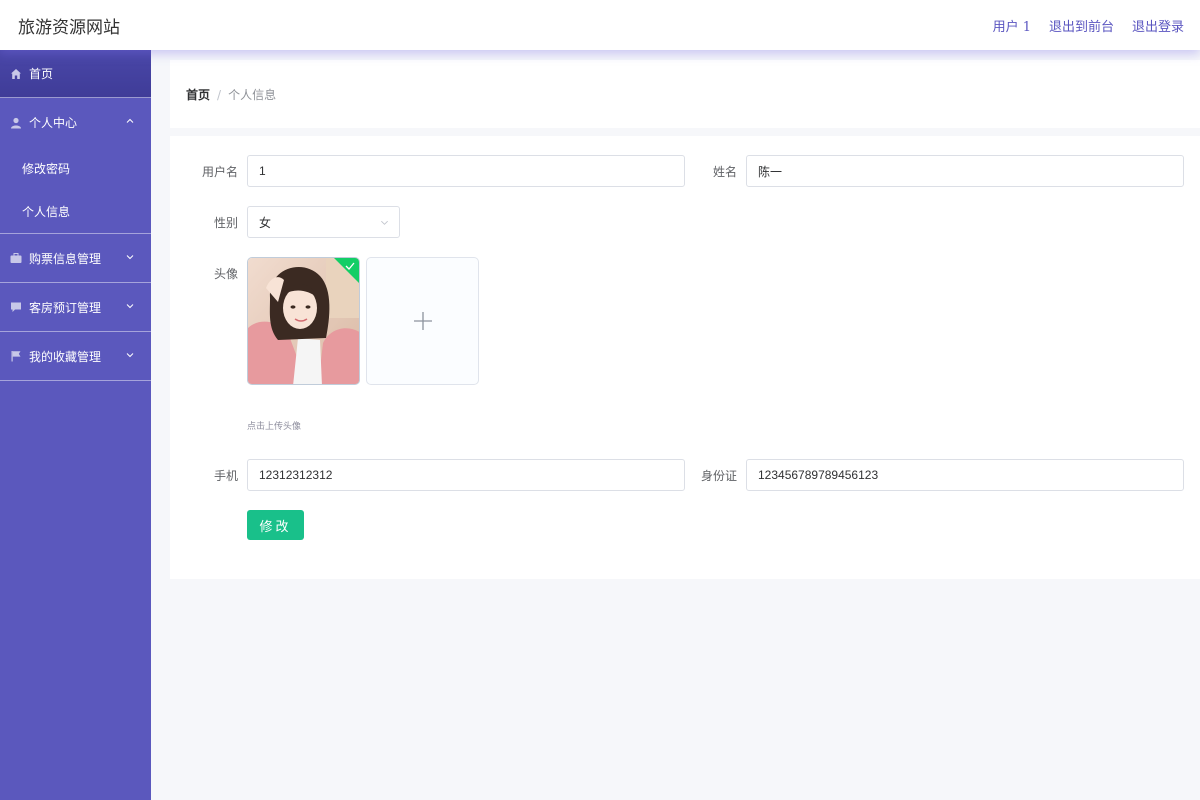 This screenshot has height=800, width=1200. What do you see at coordinates (600, 25) in the screenshot?
I see `top-header: 旅游资源网站 用户 1 退出到前台 退出登录` at bounding box center [600, 25].